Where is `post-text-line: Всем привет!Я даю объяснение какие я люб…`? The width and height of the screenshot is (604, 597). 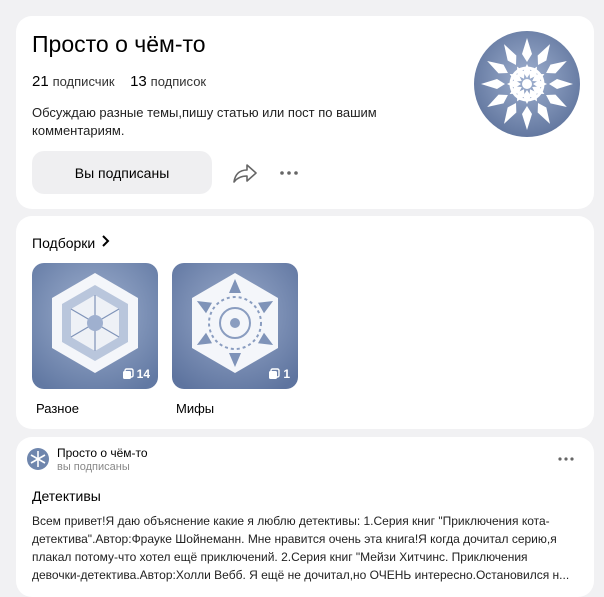 post-text-line: Всем привет!Я даю объяснение какие я люб… is located at coordinates (291, 521).